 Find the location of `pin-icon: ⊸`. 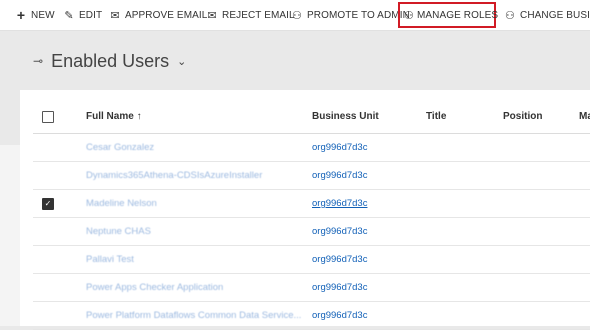

pin-icon: ⊸ is located at coordinates (38, 61).